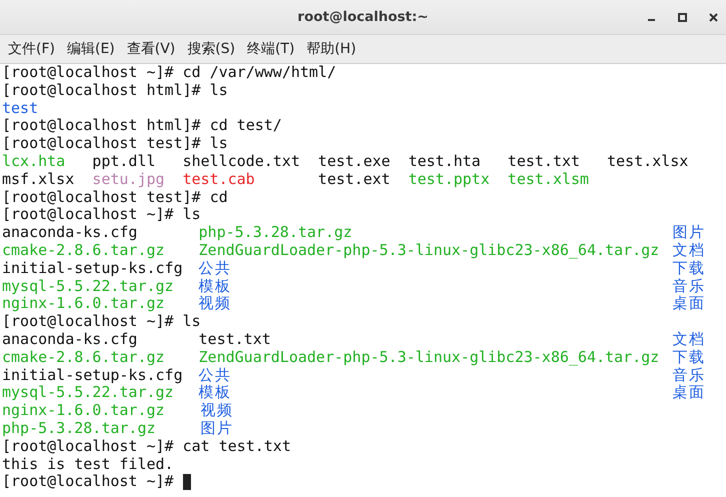  Describe the element at coordinates (682, 17) in the screenshot. I see `maximize-icon` at that location.